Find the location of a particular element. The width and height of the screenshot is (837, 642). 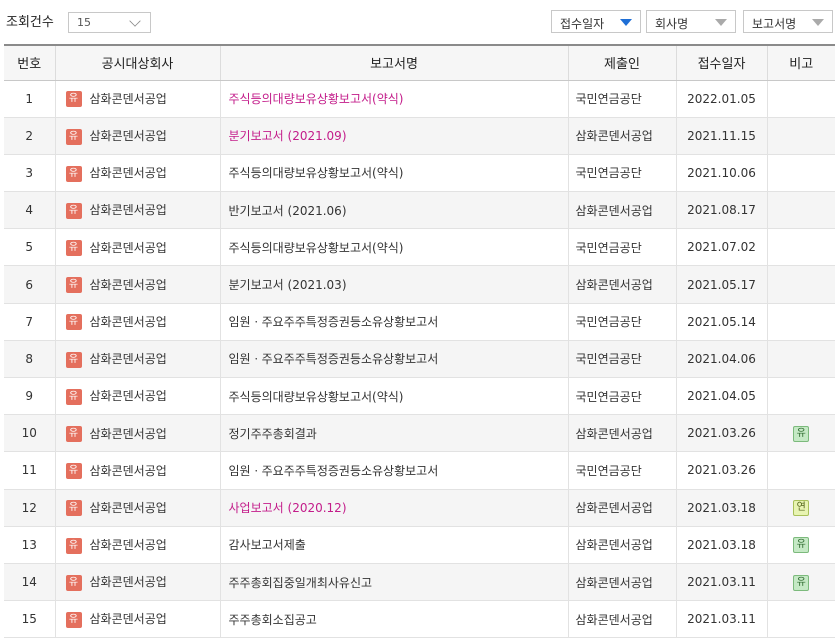

report-cell: 주식등의대량보유상황보고서(약식) is located at coordinates (393, 247).